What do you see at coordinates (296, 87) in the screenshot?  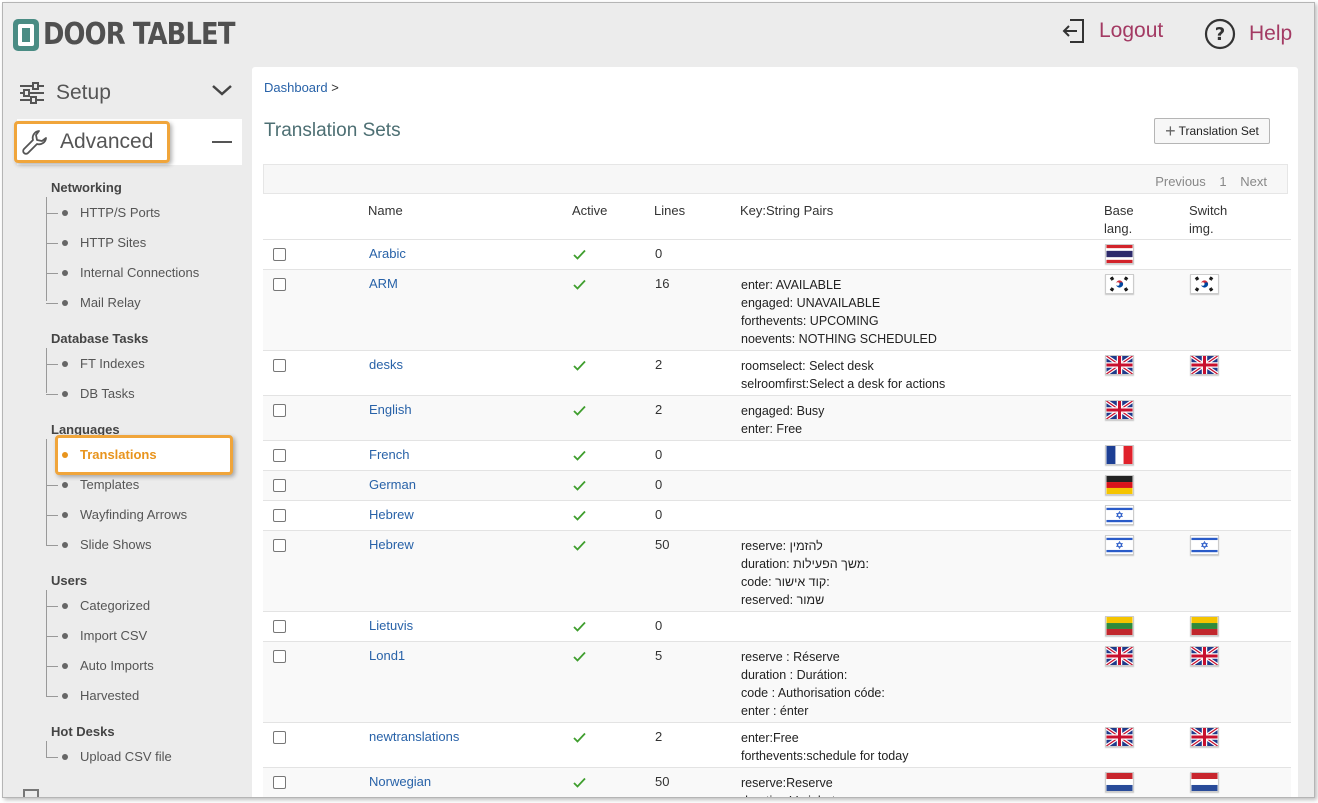 I see `breadcrumb-dashboard-link: Dashboard` at bounding box center [296, 87].